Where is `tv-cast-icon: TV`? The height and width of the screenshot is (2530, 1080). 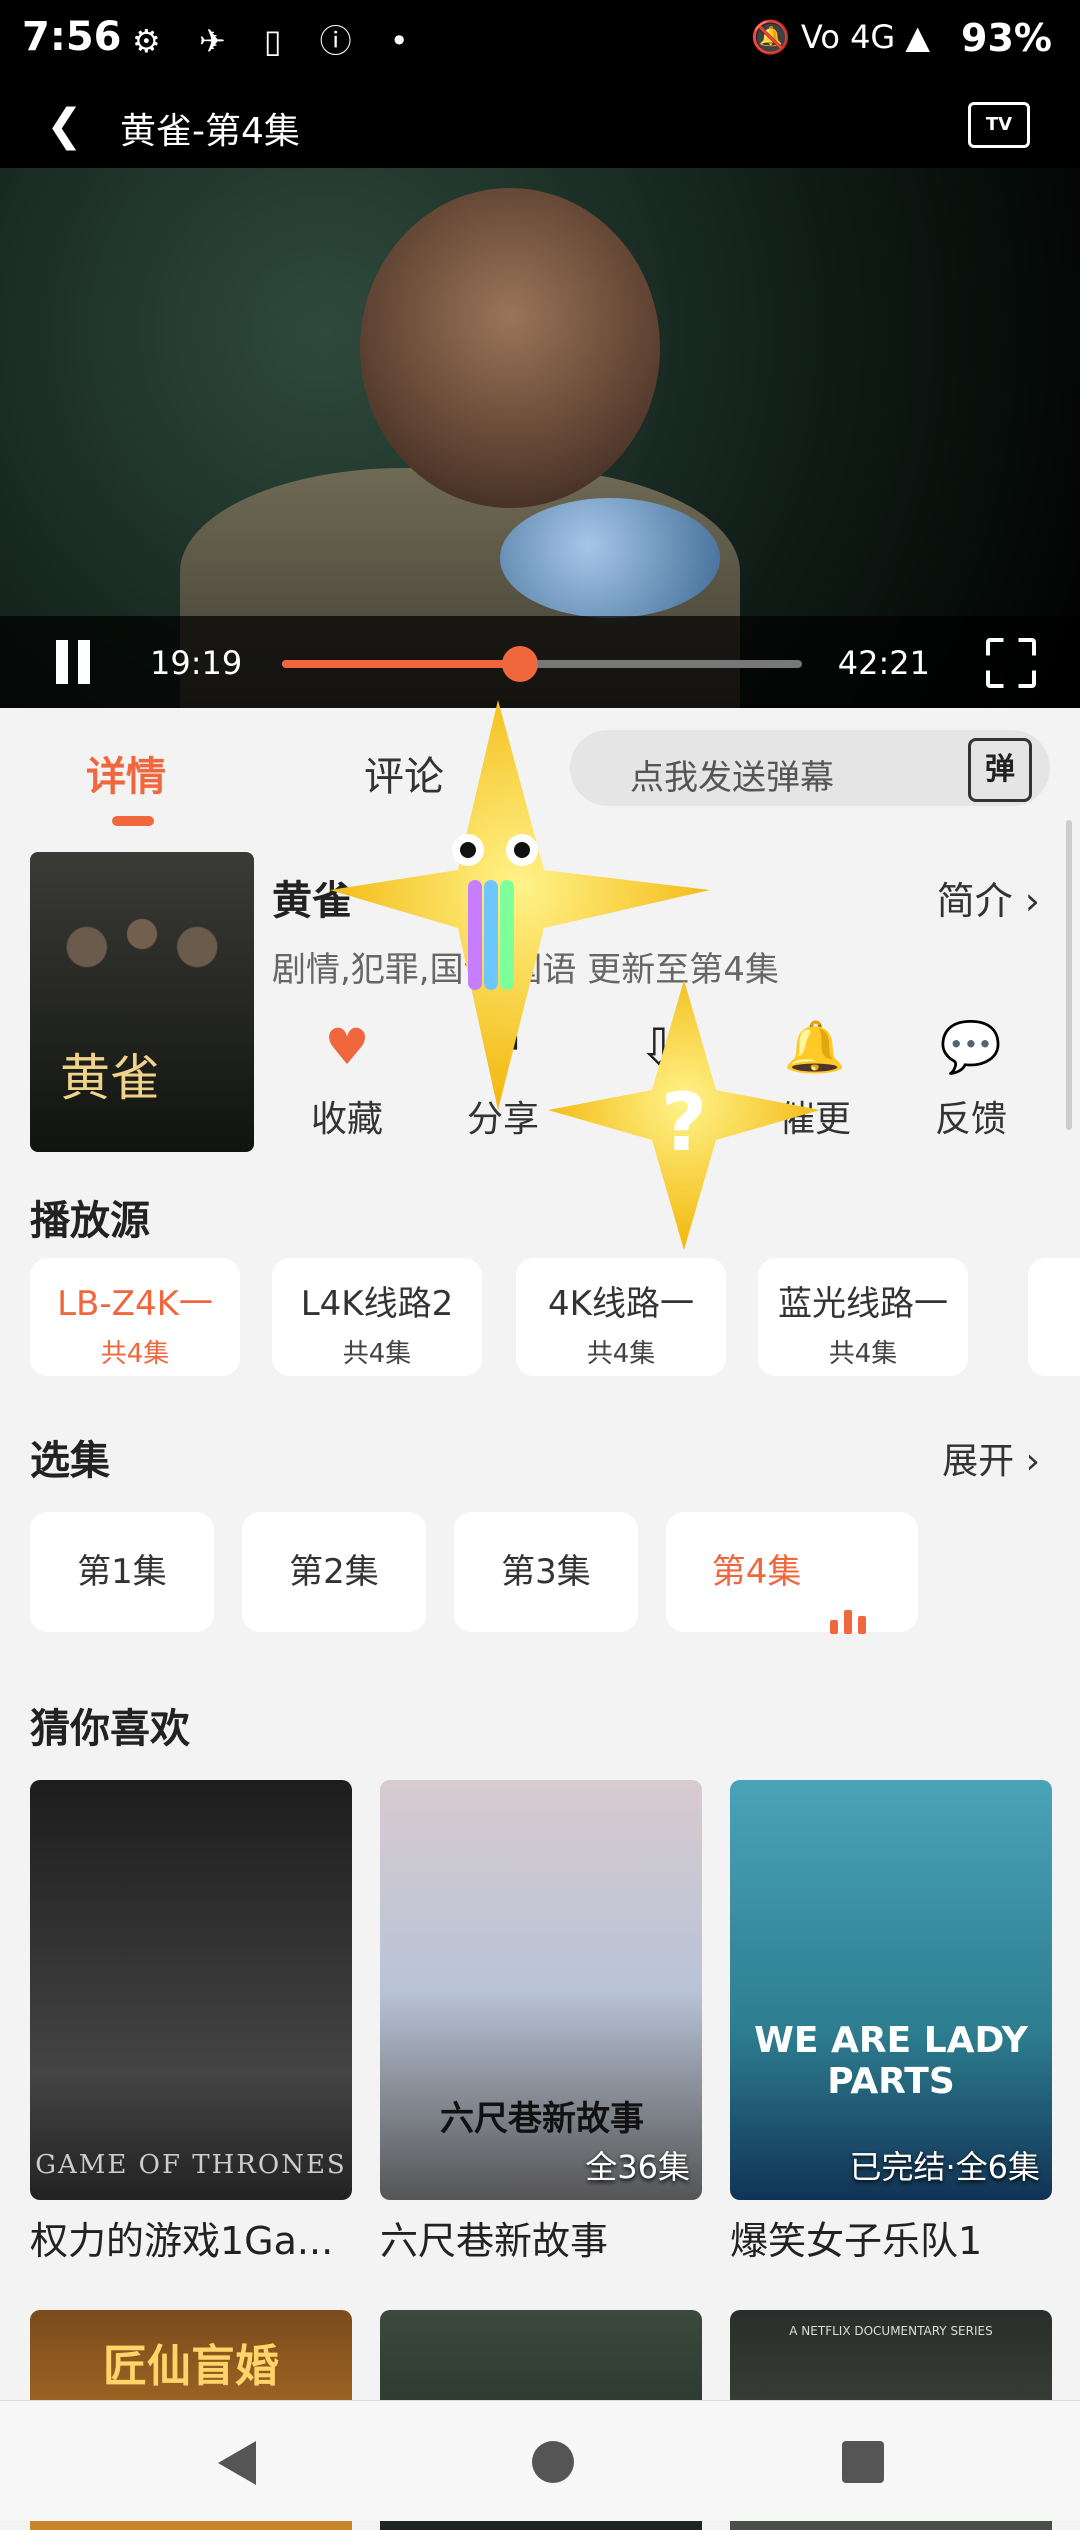 tv-cast-icon: TV is located at coordinates (999, 125).